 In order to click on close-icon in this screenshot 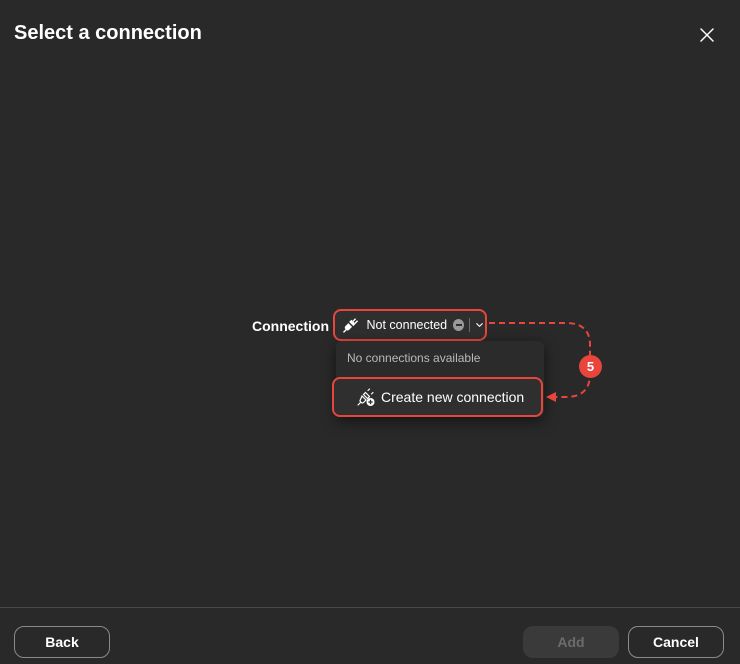, I will do `click(707, 35)`.